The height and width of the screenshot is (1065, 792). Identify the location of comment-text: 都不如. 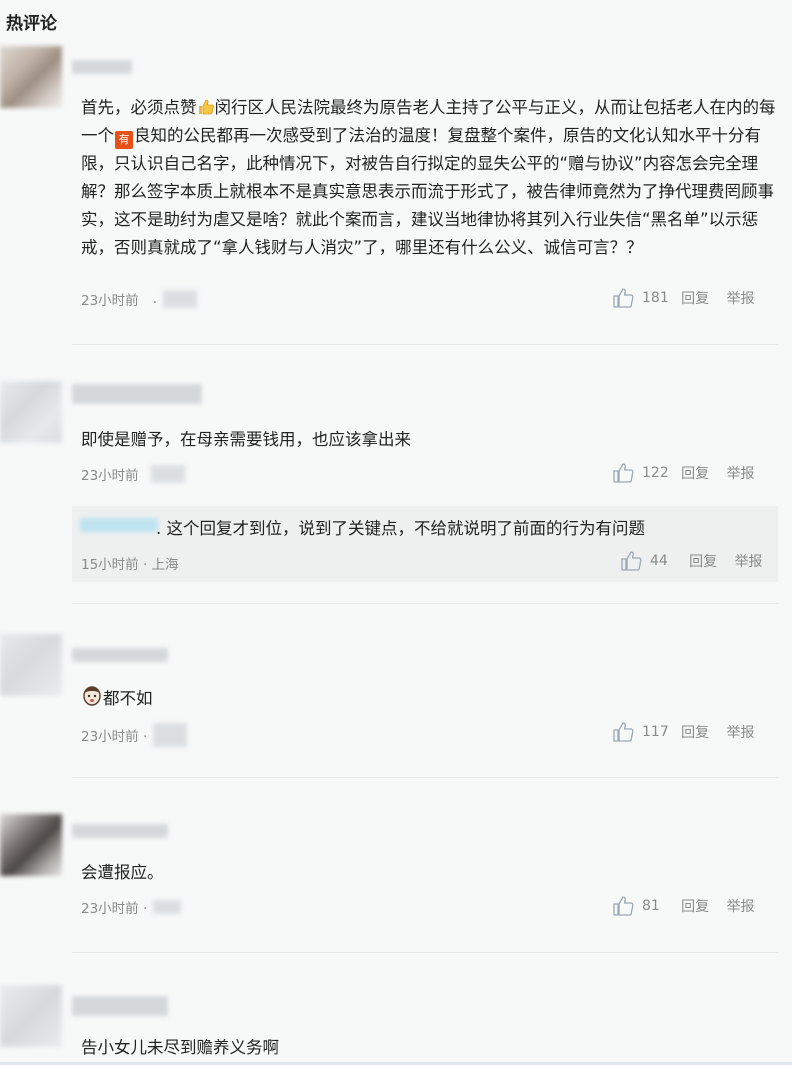
(431, 699).